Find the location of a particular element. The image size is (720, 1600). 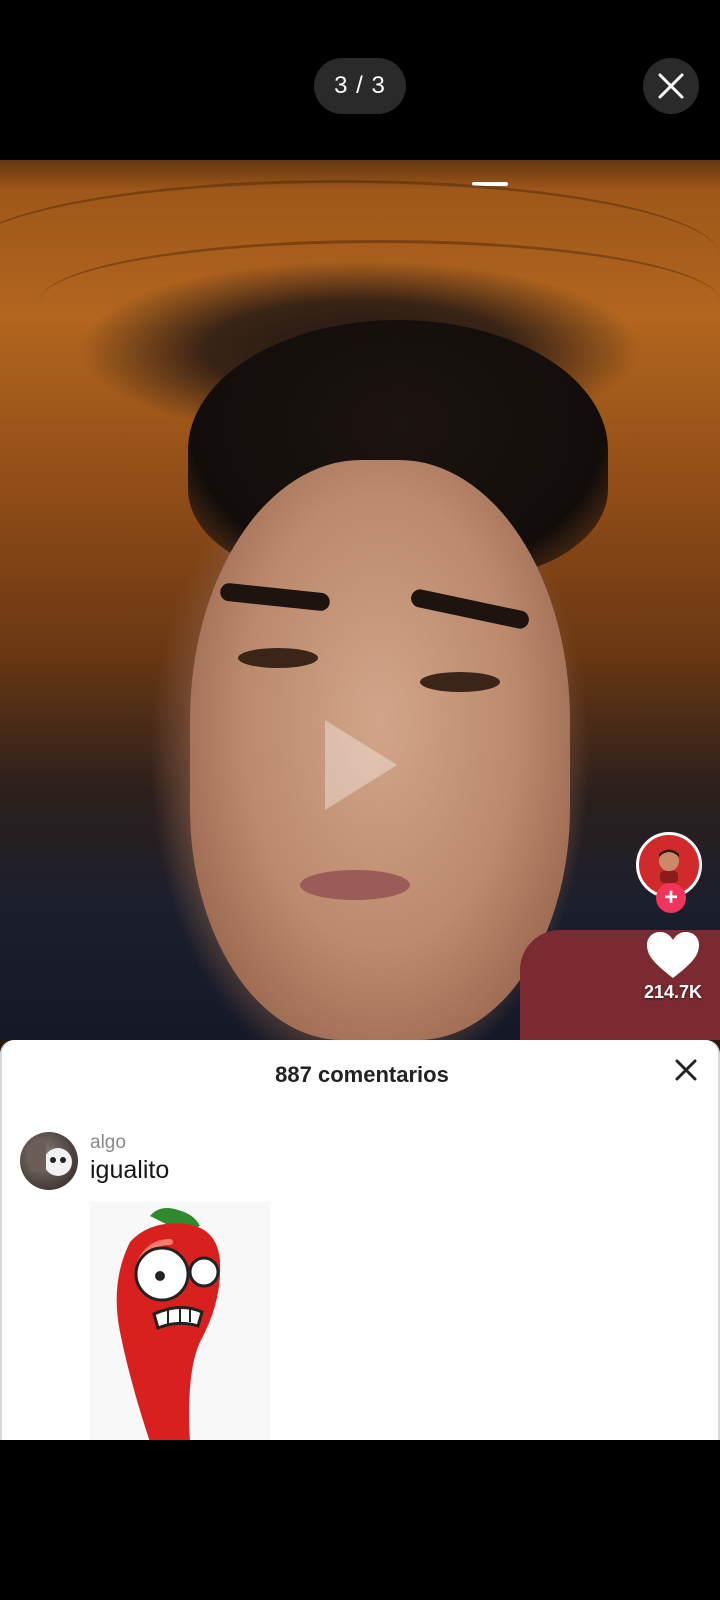

image-counter-text: 3 / 3 is located at coordinates (360, 85).